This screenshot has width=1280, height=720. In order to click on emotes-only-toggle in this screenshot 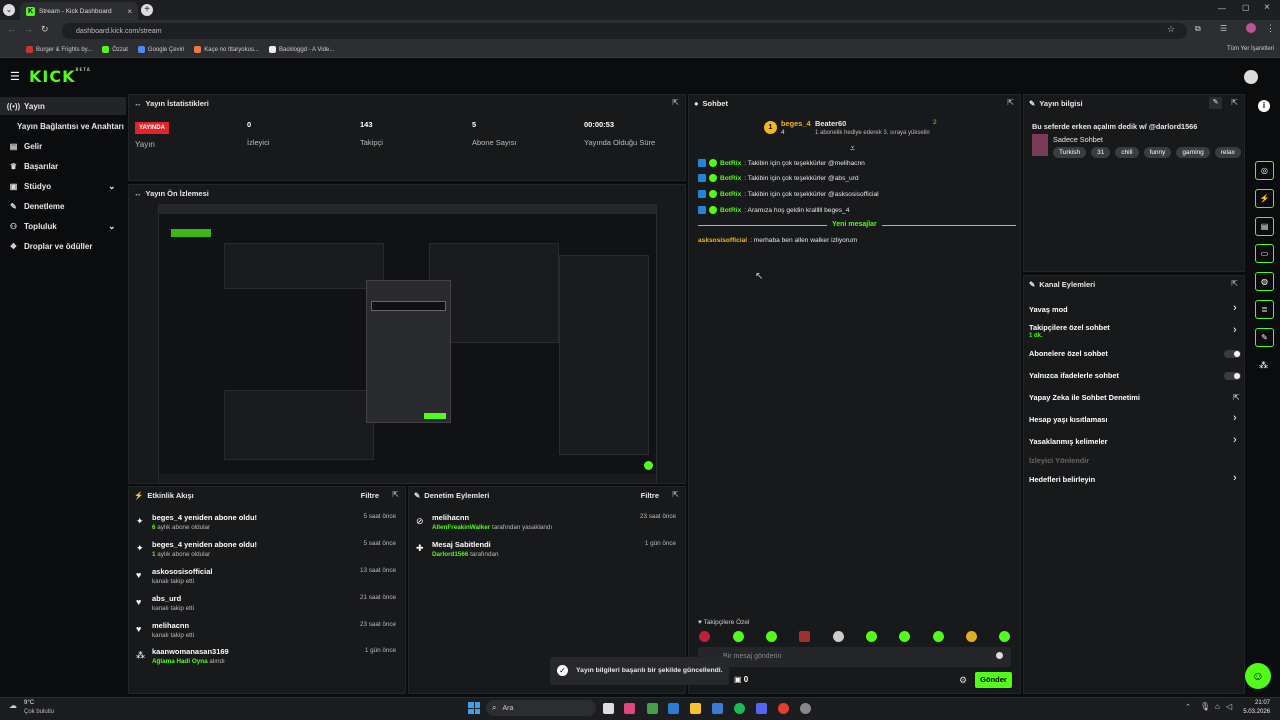, I will do `click(1232, 376)`.